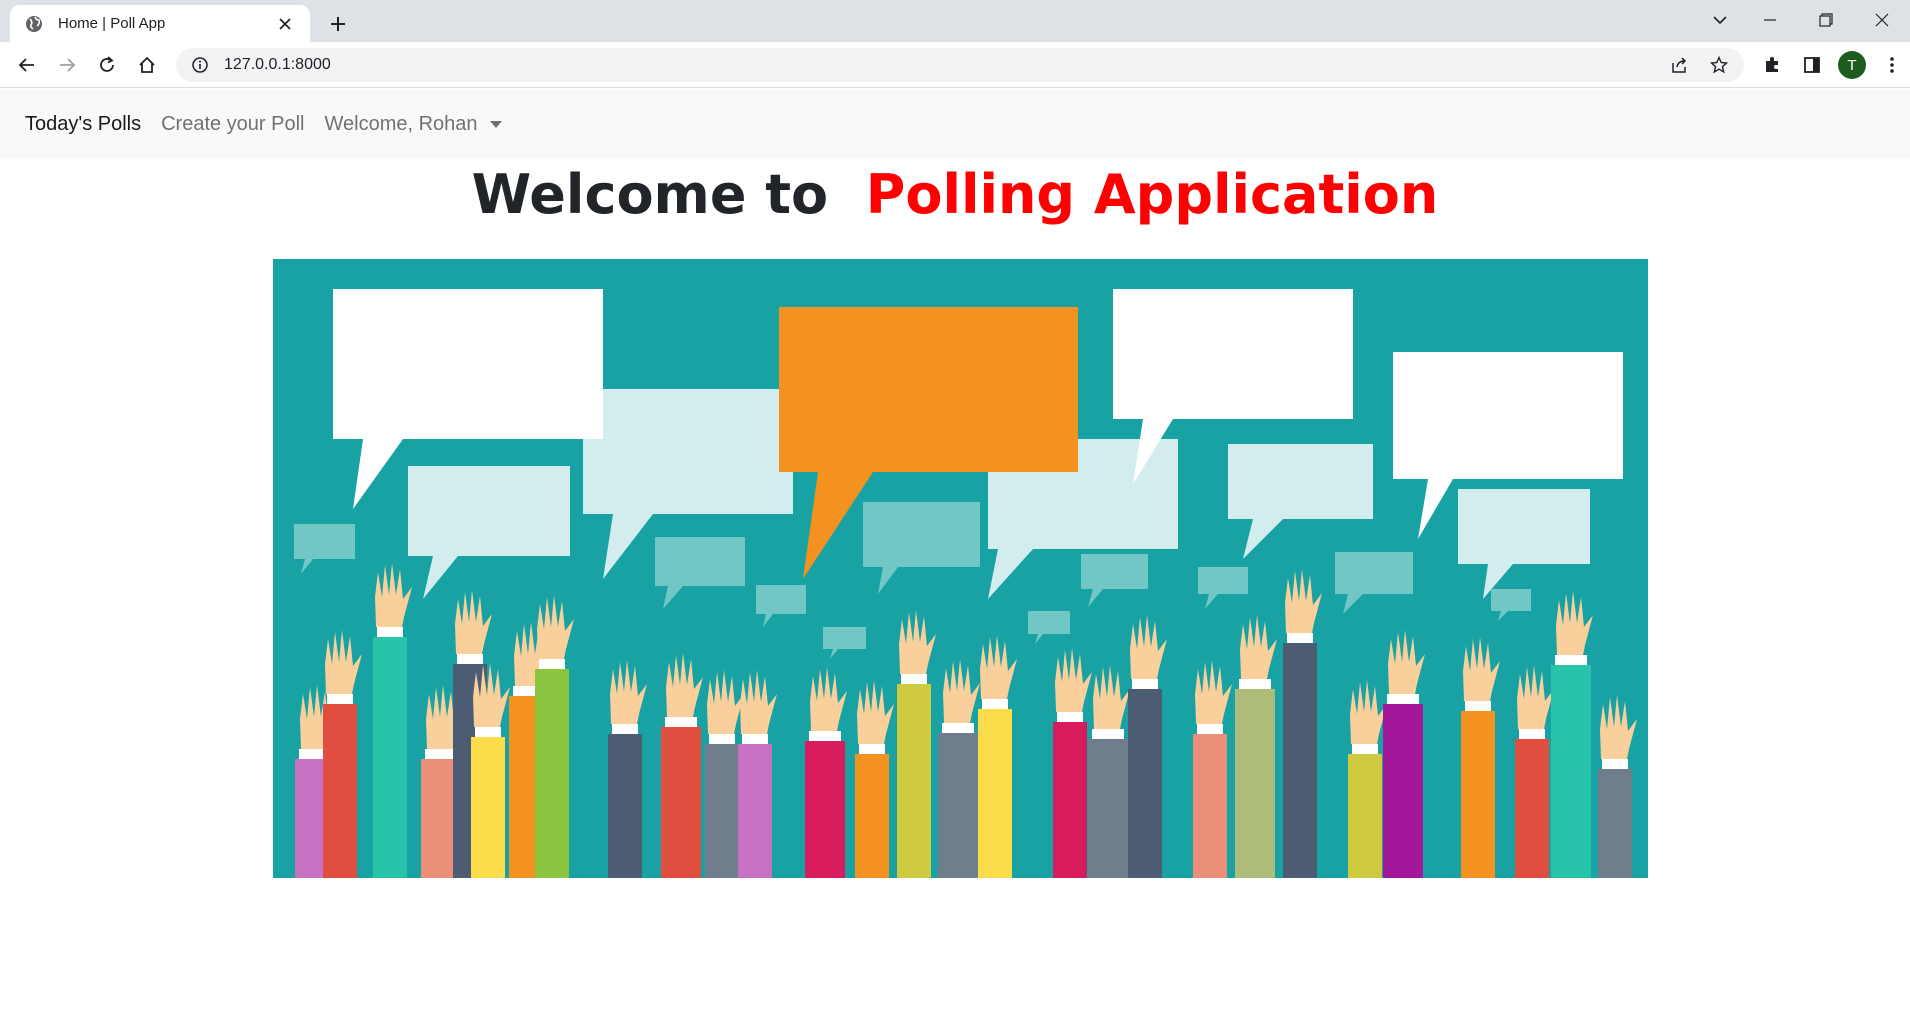  Describe the element at coordinates (277, 64) in the screenshot. I see `url-text: 127.0.0.1:8000` at that location.